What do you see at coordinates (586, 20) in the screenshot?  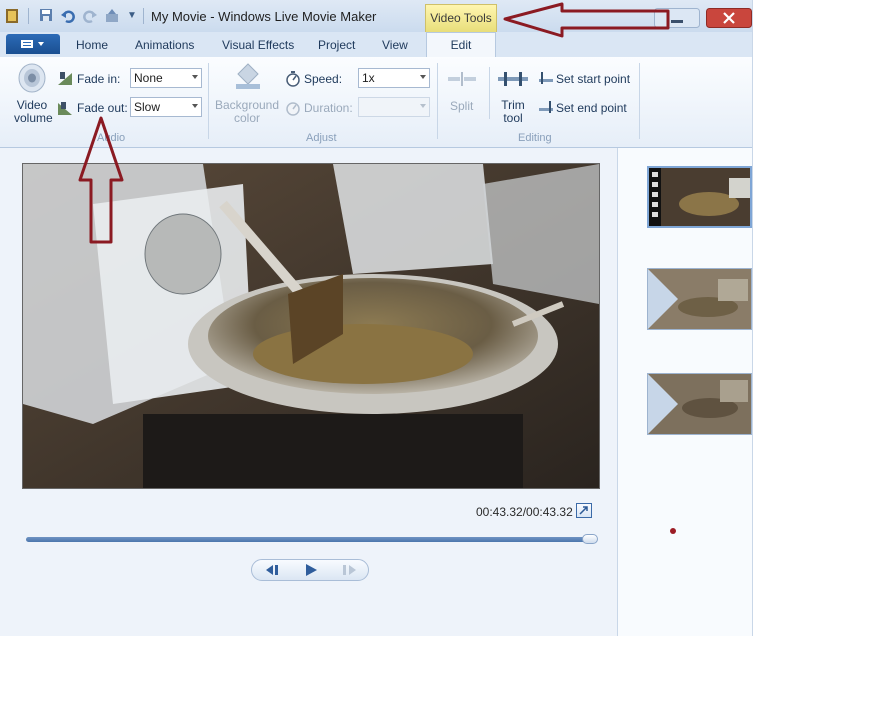 I see `annotation-arrow-right` at bounding box center [586, 20].